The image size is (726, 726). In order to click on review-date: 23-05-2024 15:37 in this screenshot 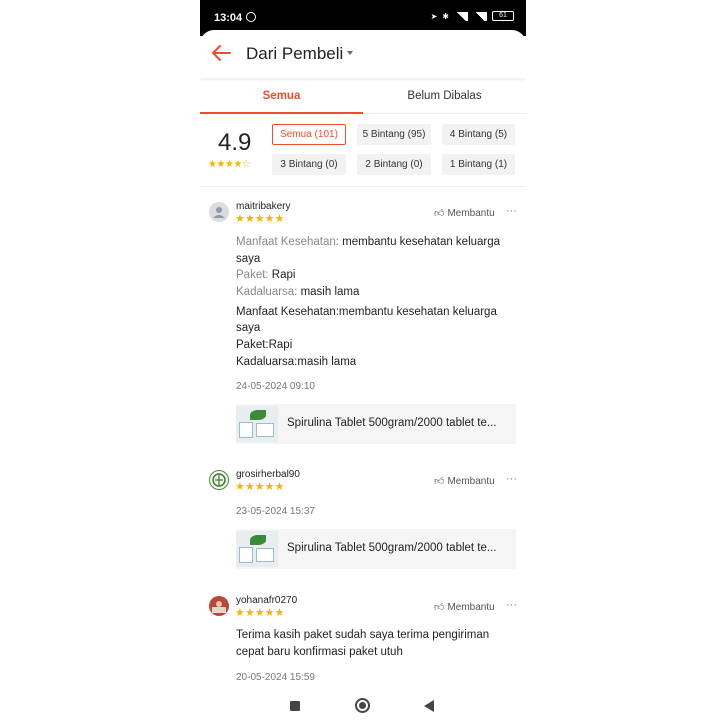, I will do `click(275, 511)`.